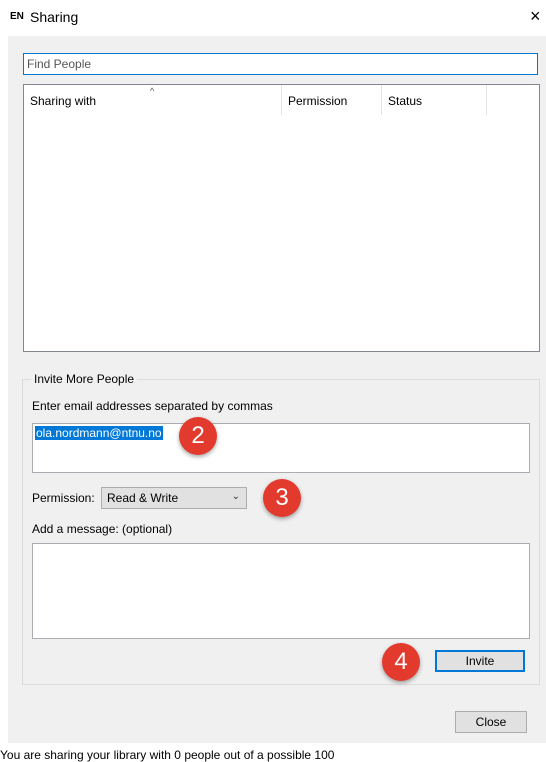 The image size is (546, 762). What do you see at coordinates (143, 498) in the screenshot?
I see `permission-value: Read & Write` at bounding box center [143, 498].